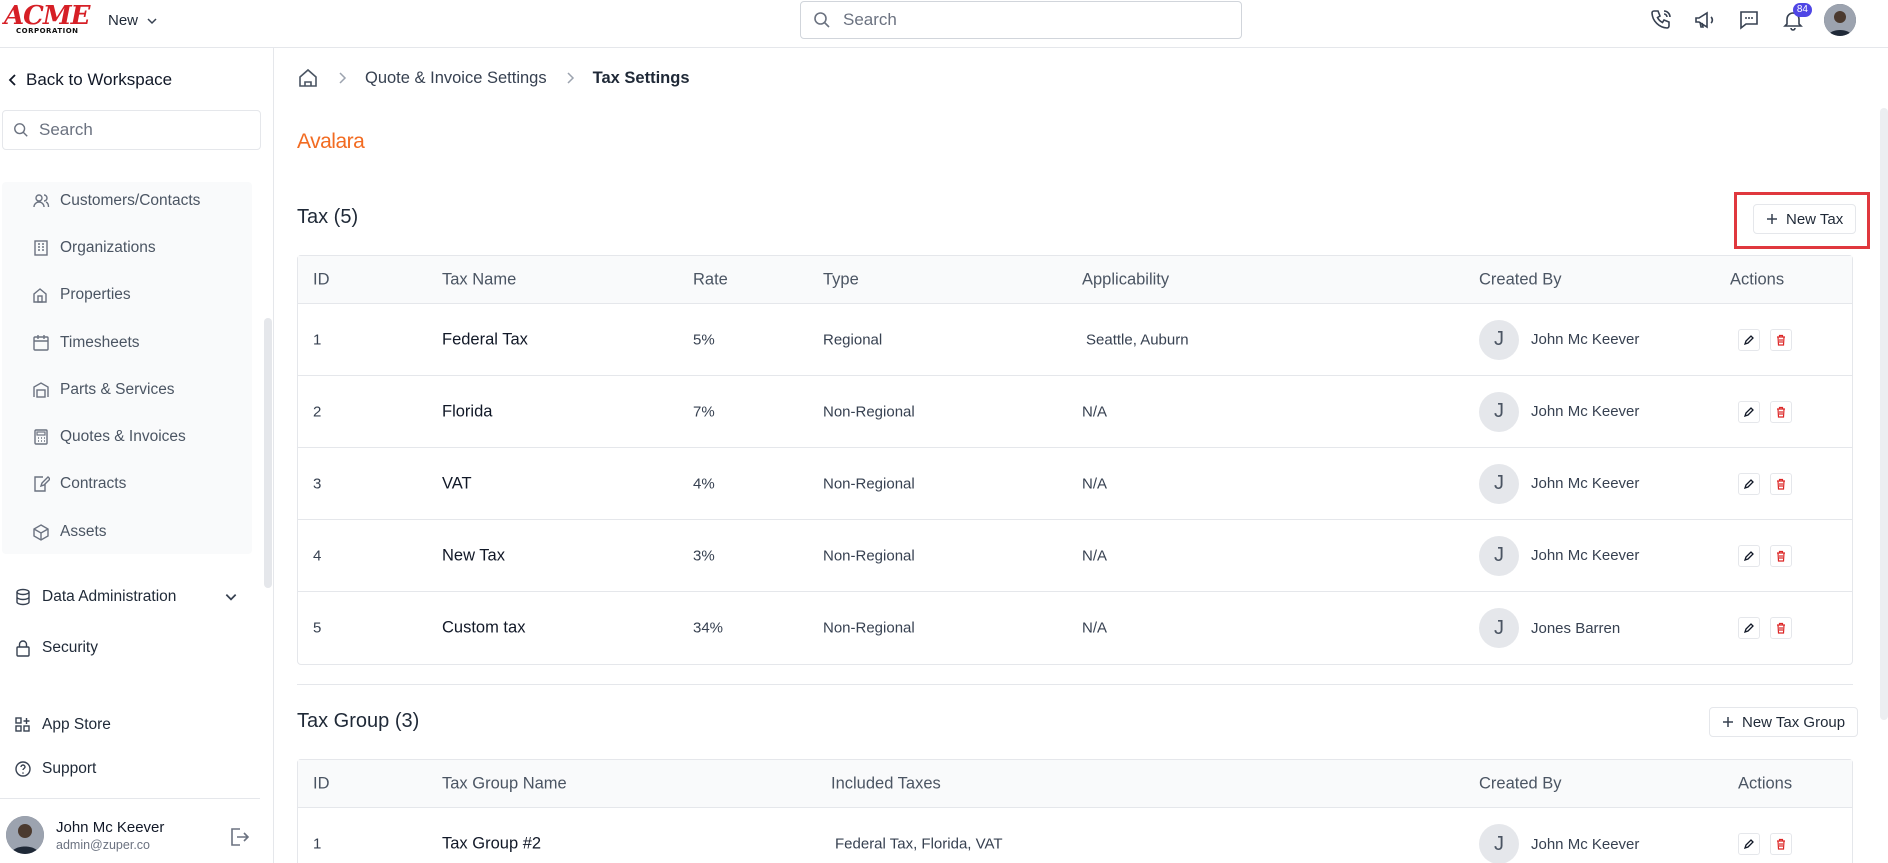  Describe the element at coordinates (1137, 339) in the screenshot. I see `tax-applicability: Seattle, Auburn` at that location.